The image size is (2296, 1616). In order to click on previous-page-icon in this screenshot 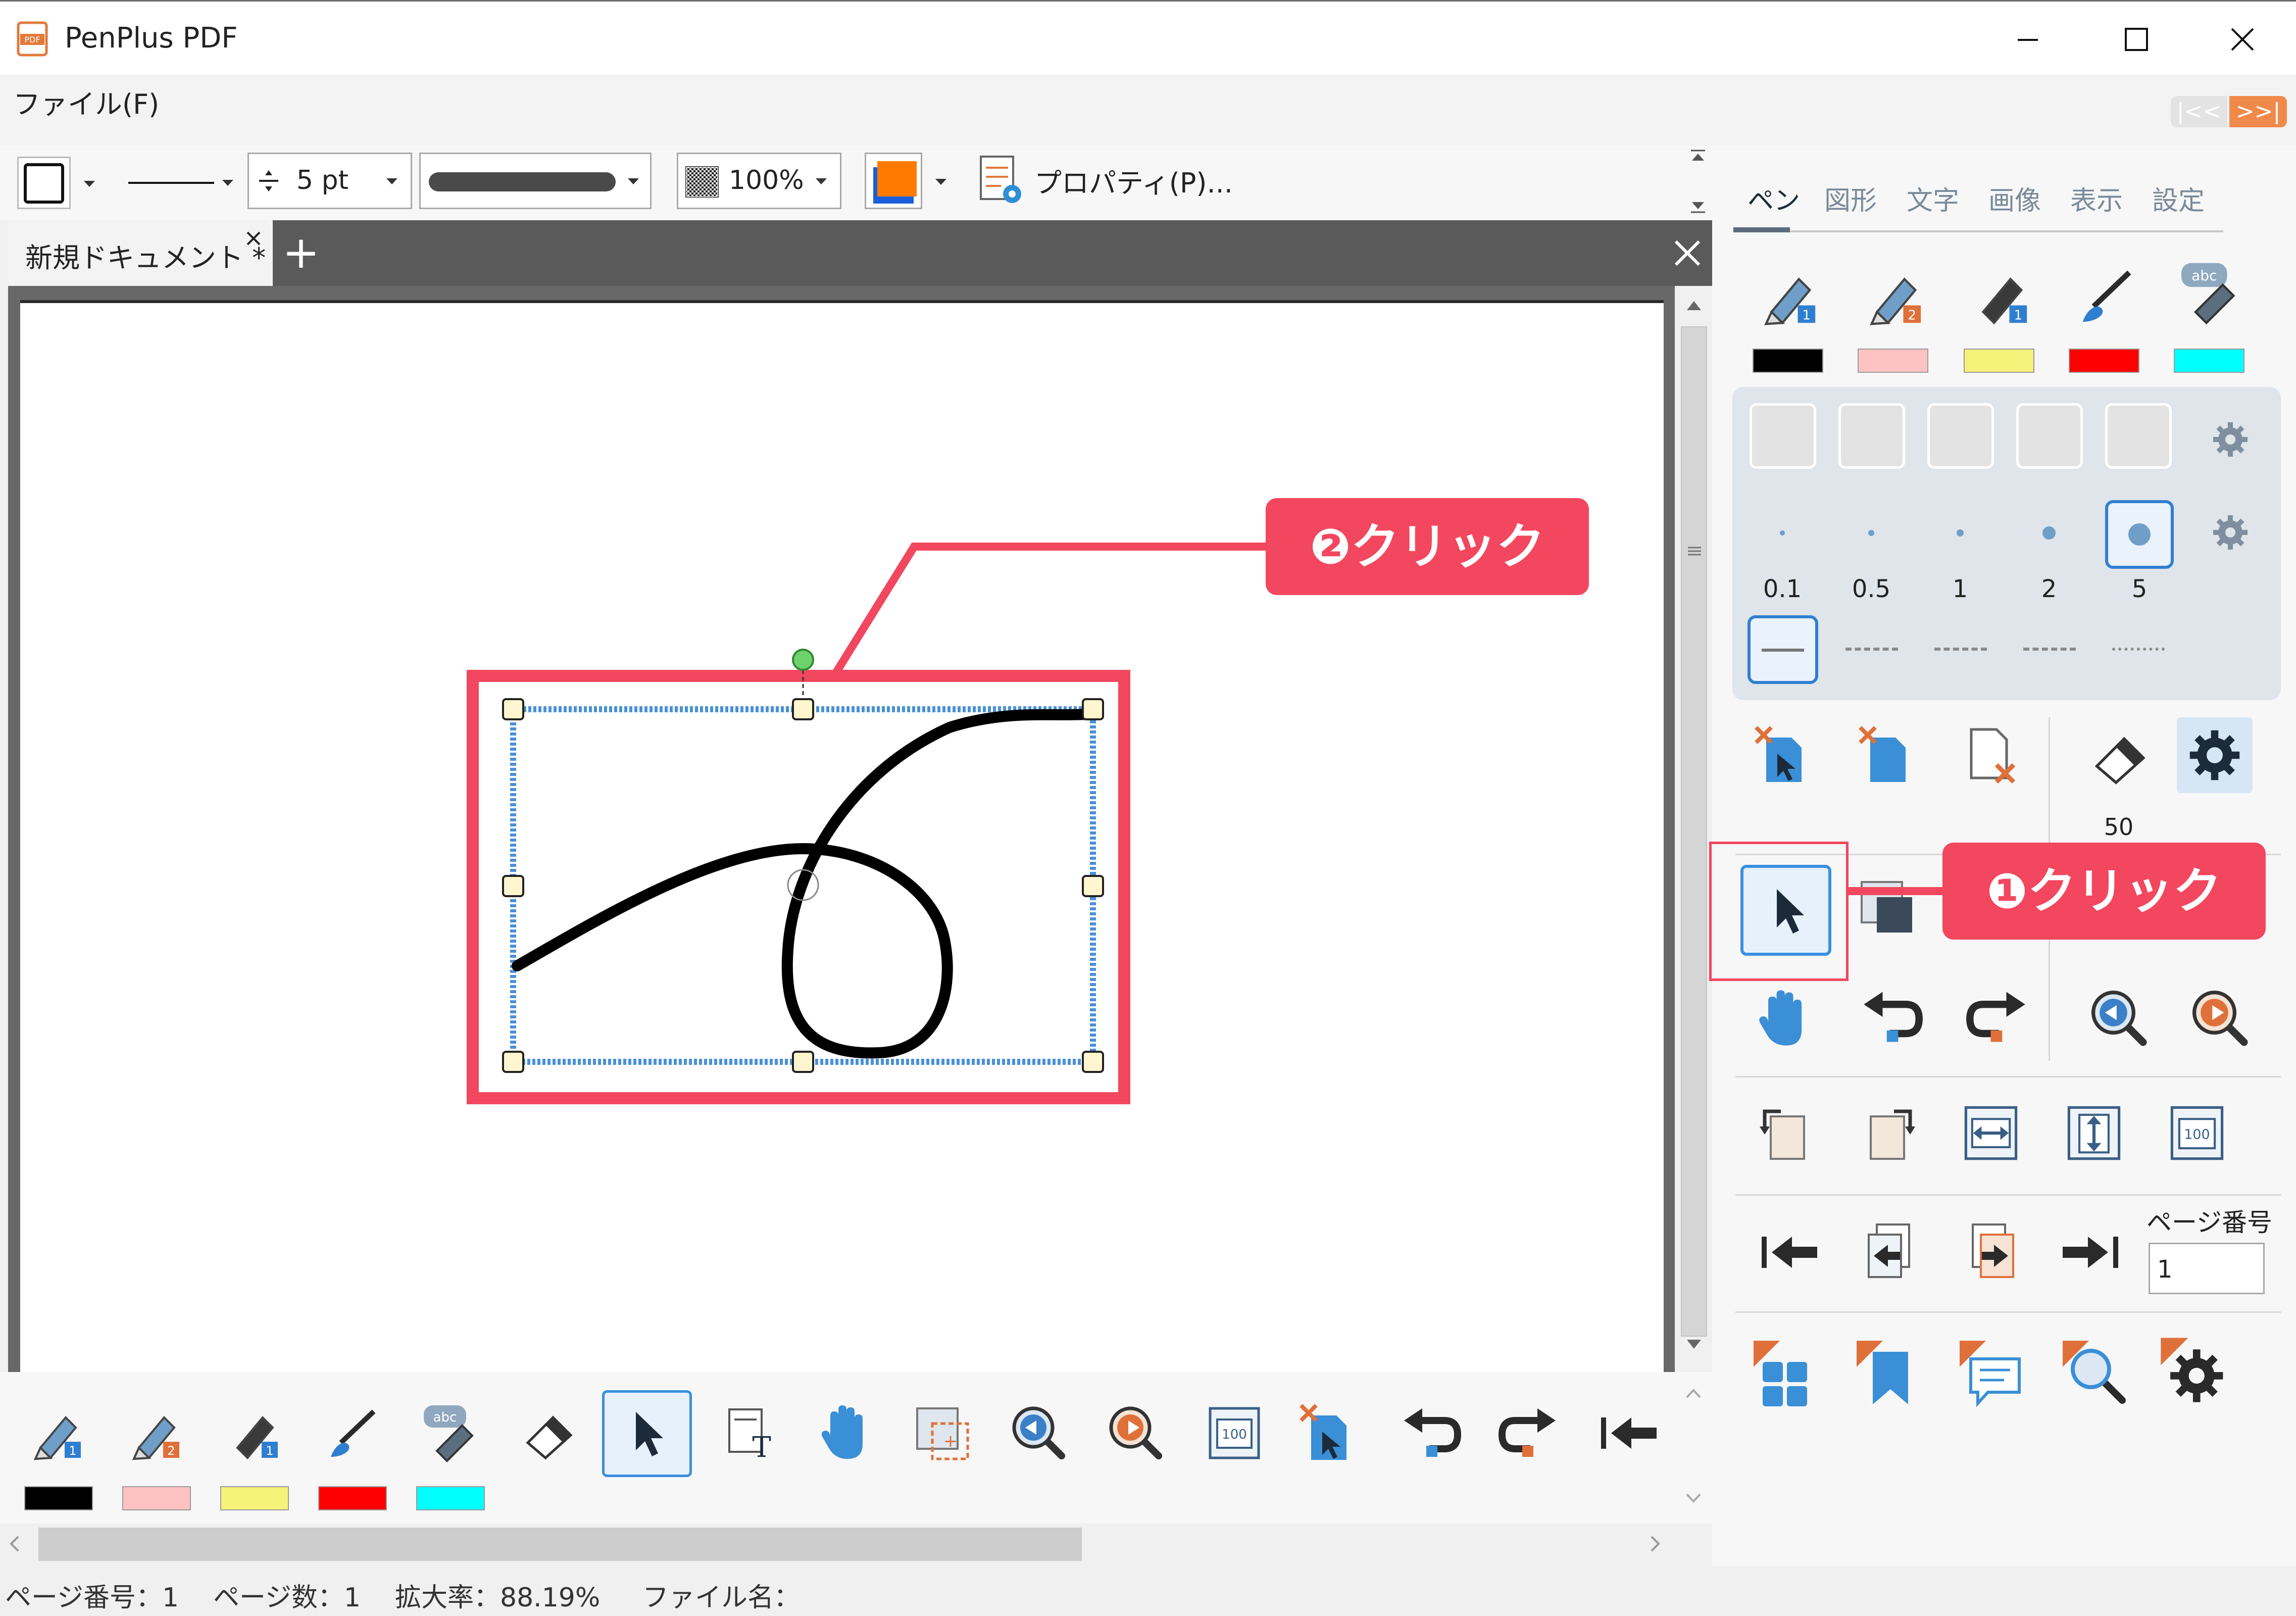, I will do `click(1890, 1252)`.